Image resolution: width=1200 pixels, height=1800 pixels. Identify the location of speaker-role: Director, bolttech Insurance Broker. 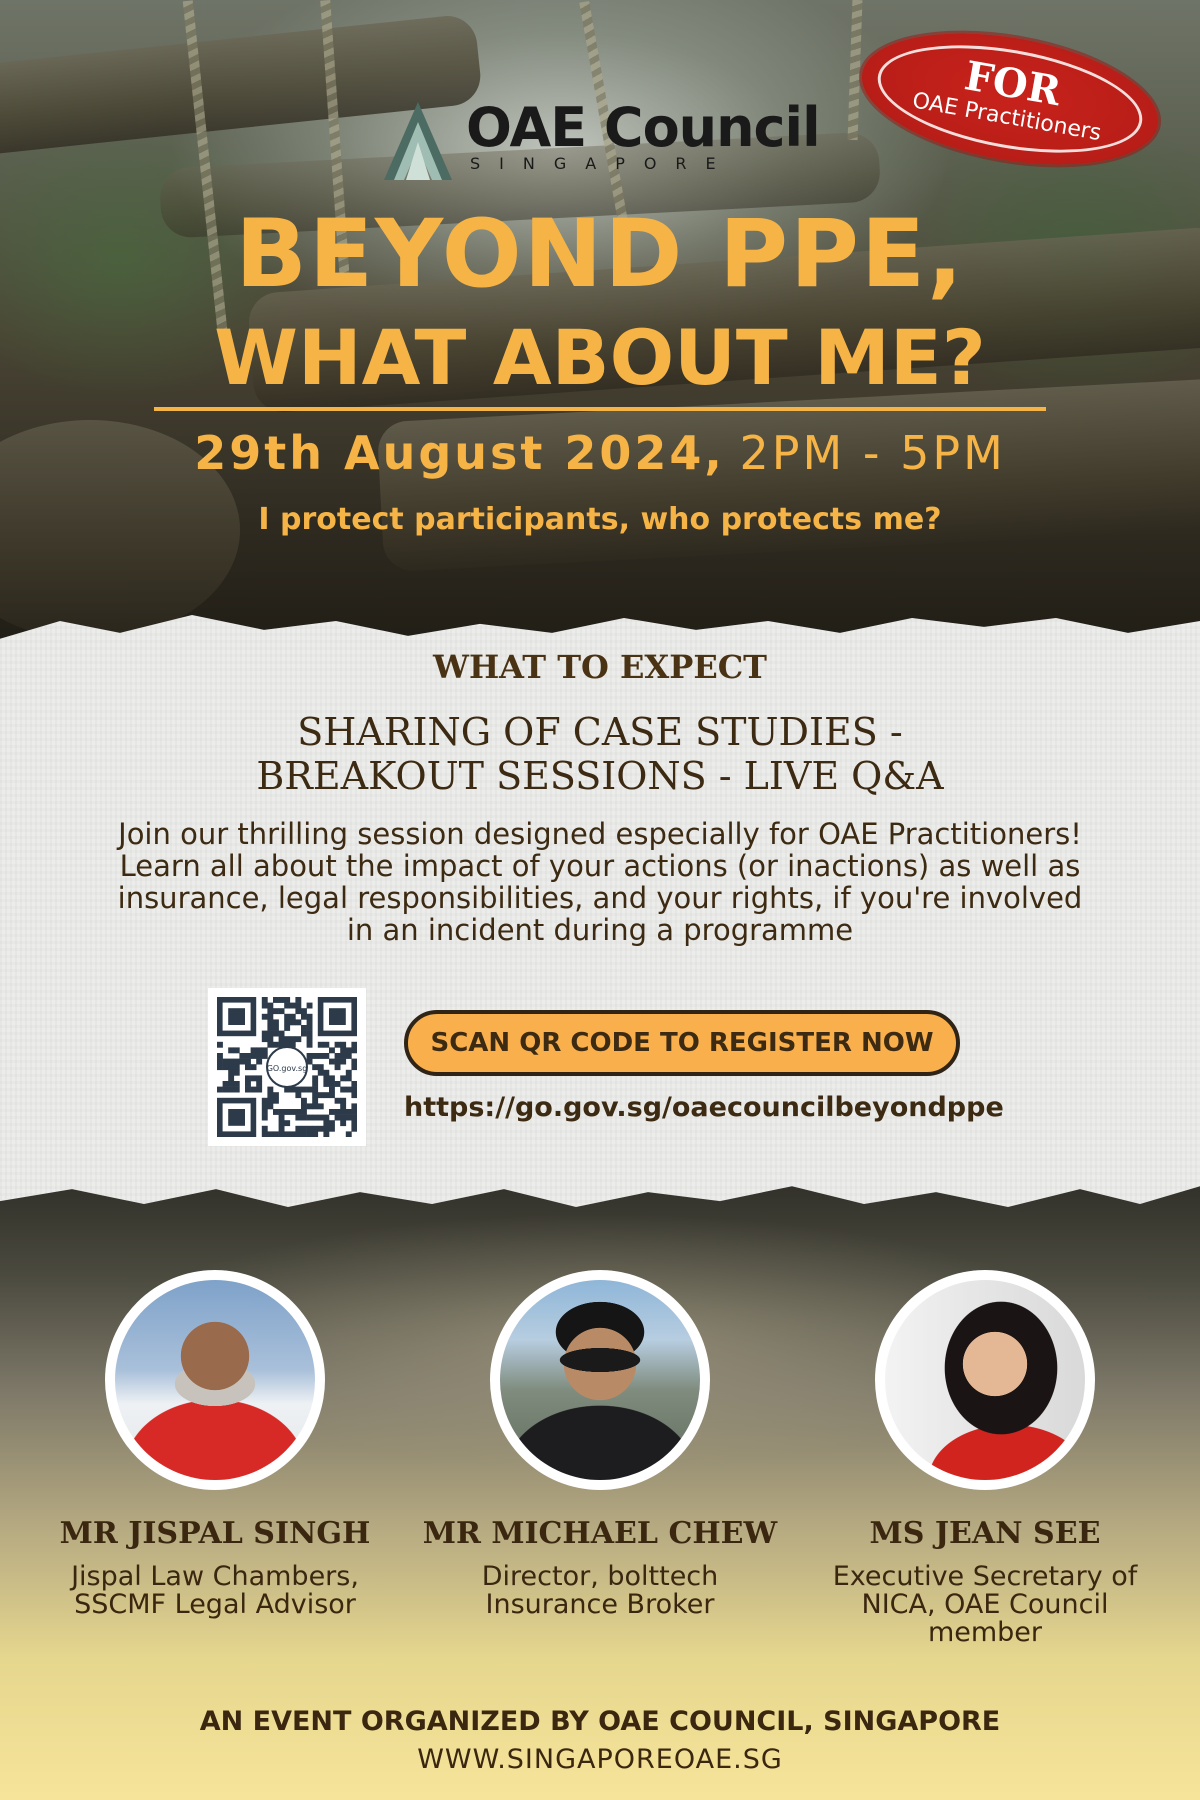
(600, 1590).